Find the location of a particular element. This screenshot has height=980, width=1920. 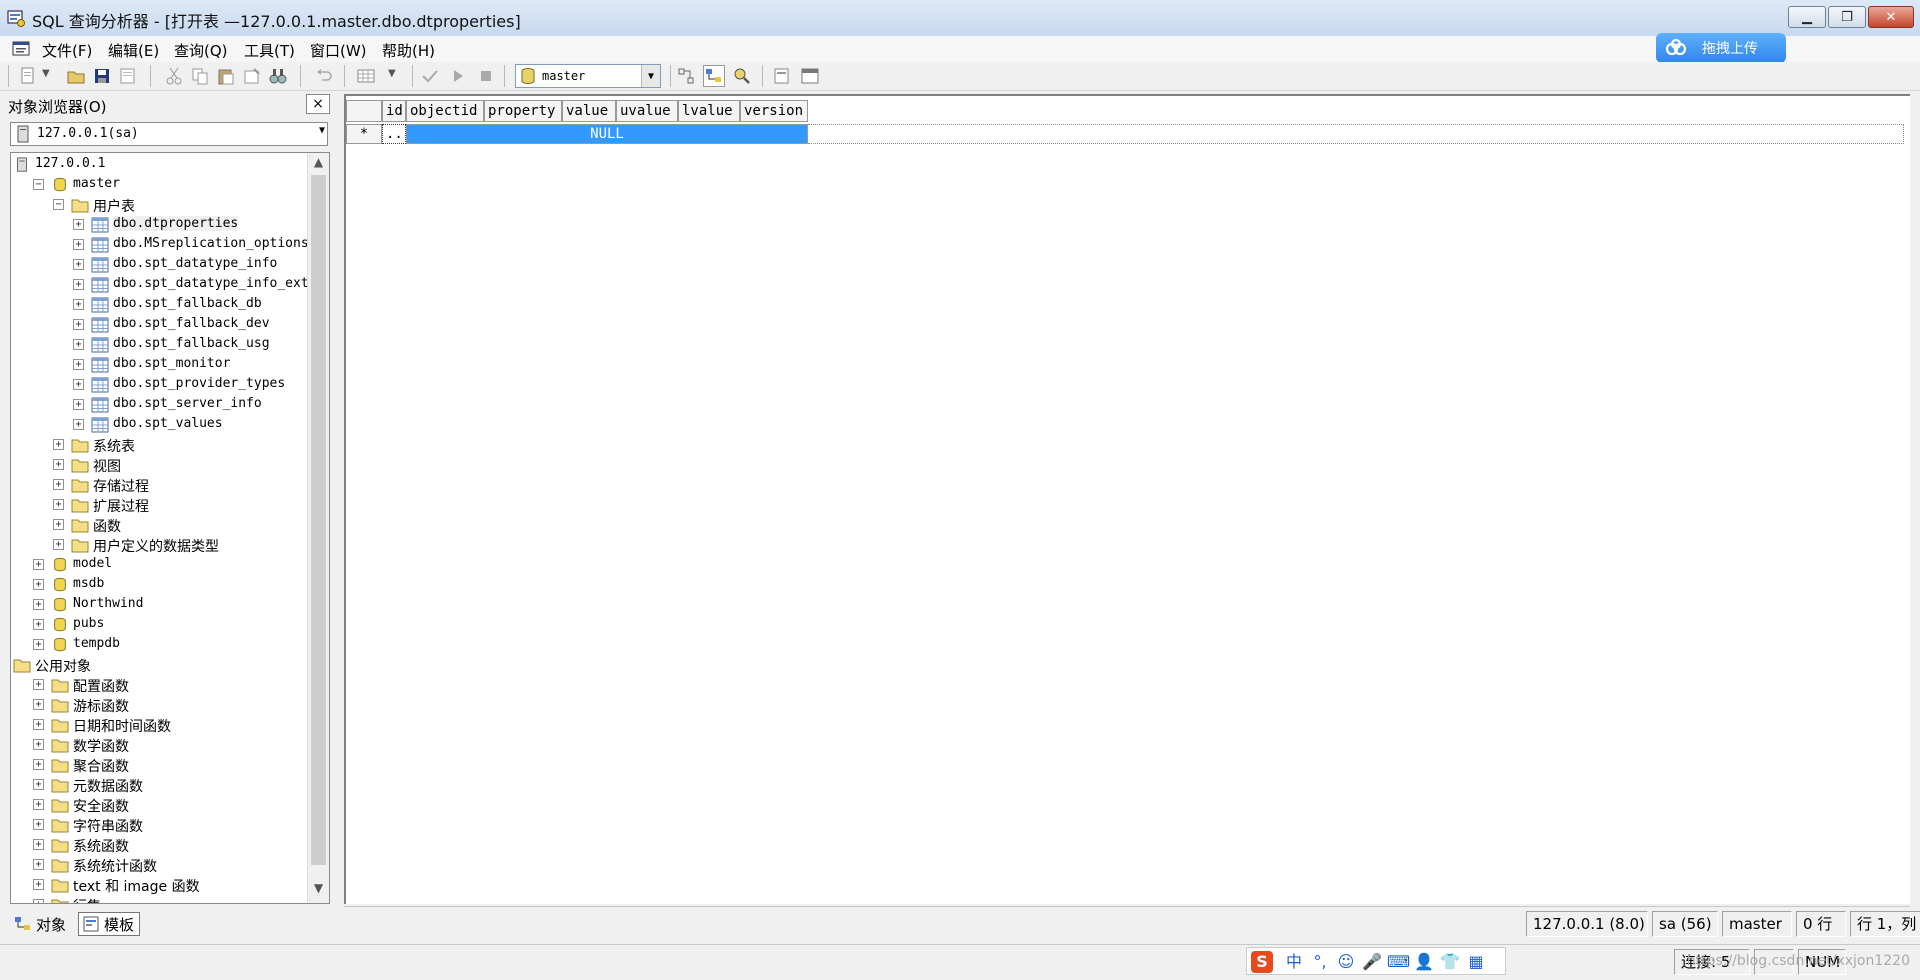

tab-templates: 模板 is located at coordinates (109, 924).